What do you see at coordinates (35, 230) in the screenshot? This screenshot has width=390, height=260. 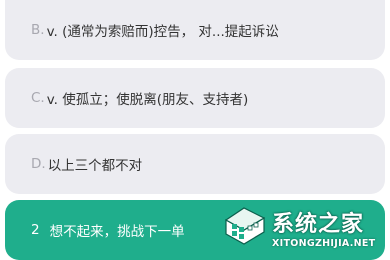 I see `skip-count: 2` at bounding box center [35, 230].